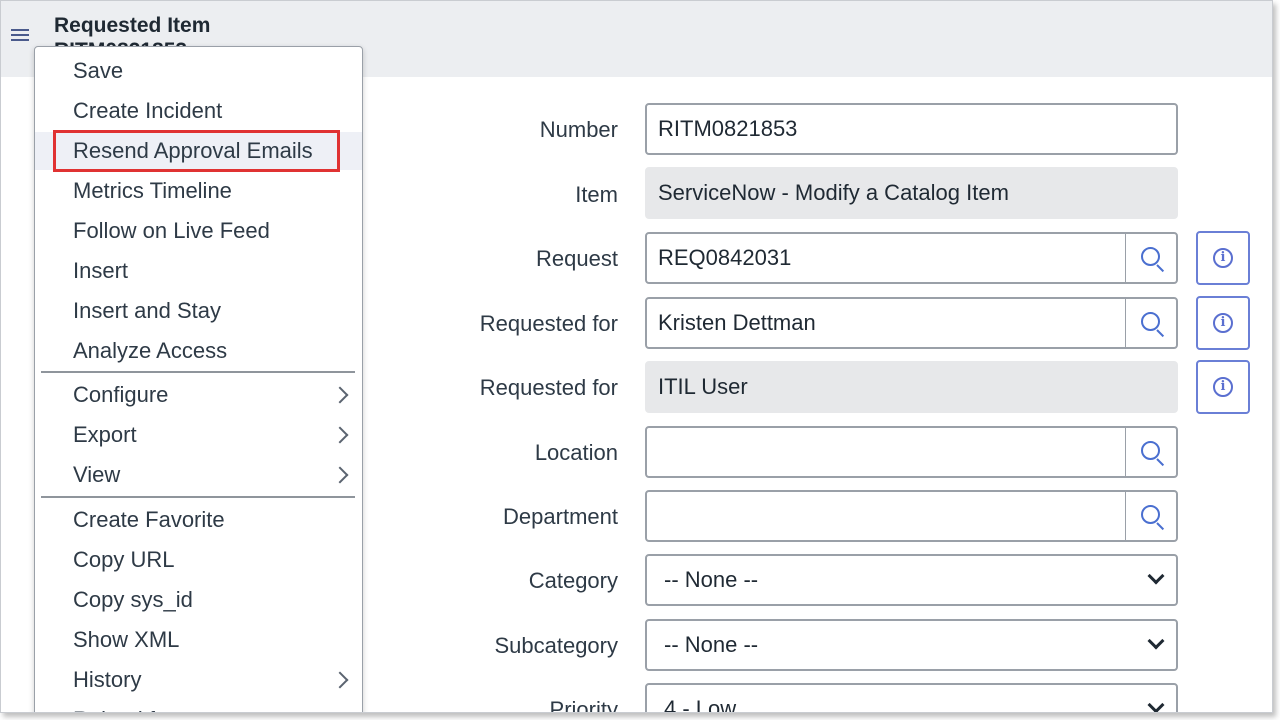 The height and width of the screenshot is (720, 1280). Describe the element at coordinates (886, 516) in the screenshot. I see `department-field` at that location.